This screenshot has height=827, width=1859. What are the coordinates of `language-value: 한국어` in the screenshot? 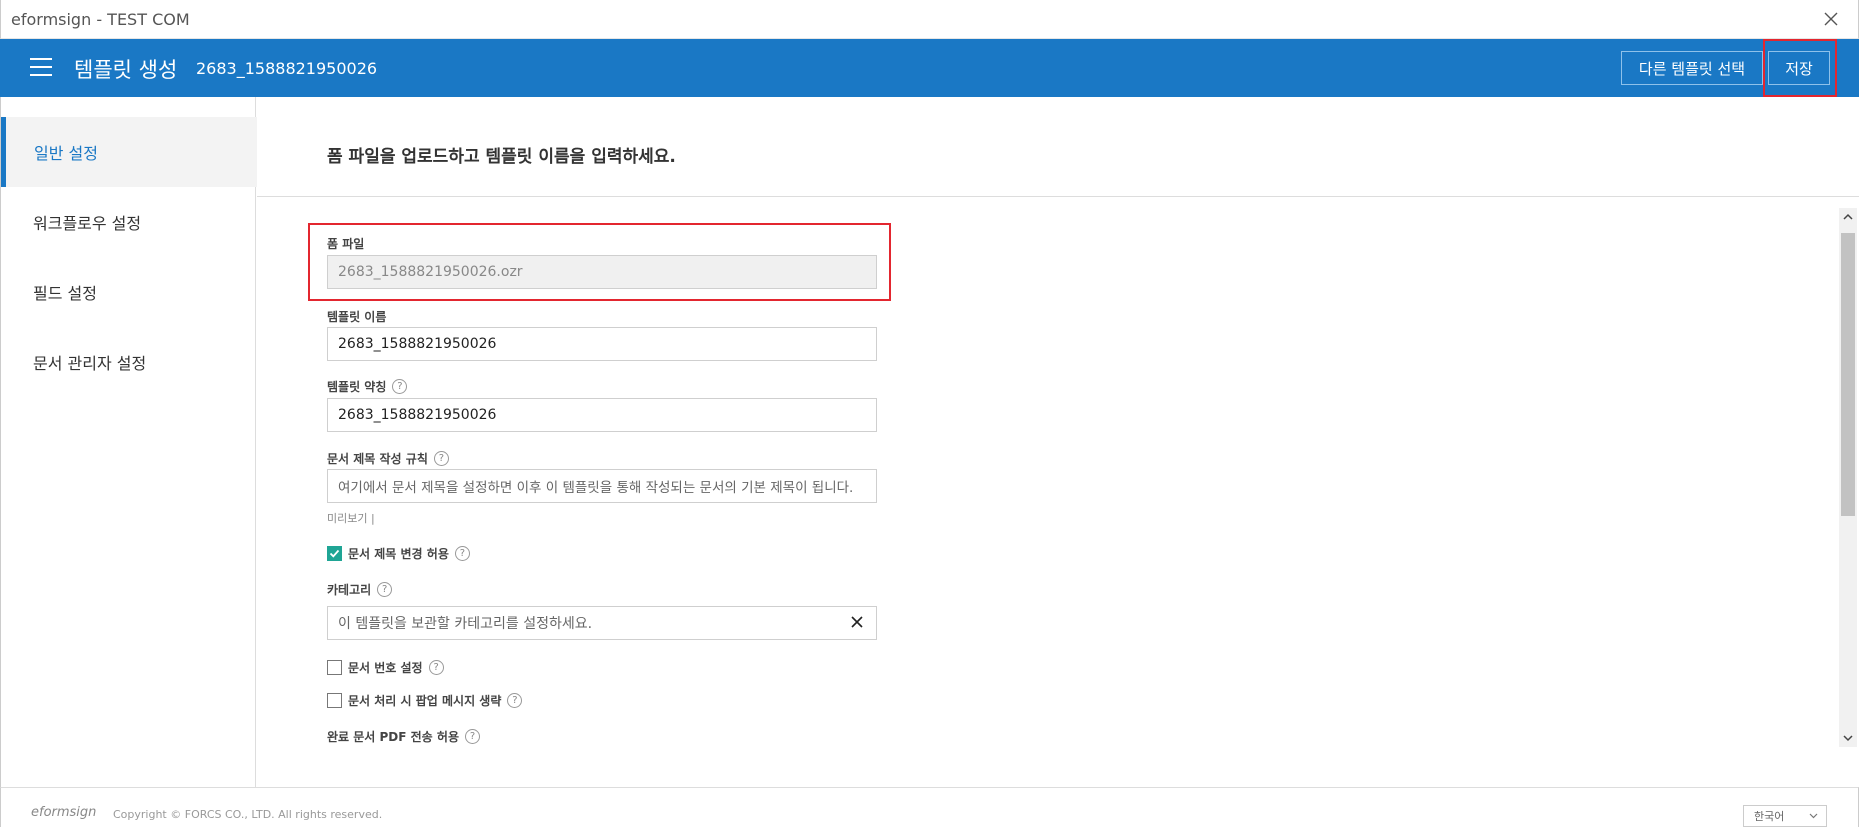 It's located at (1769, 816).